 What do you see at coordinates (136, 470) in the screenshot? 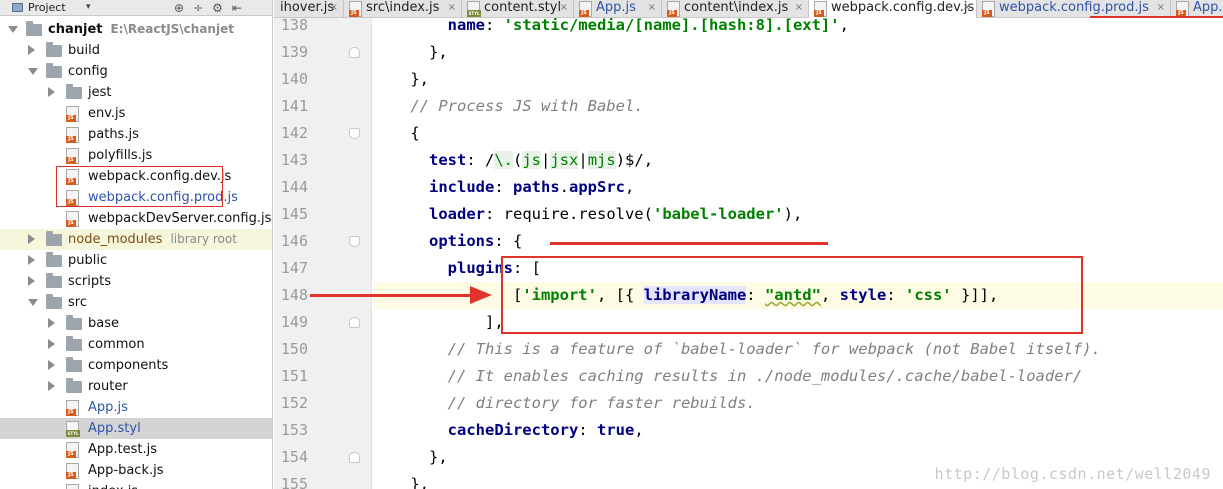
I see `tree-item-app-back-js: App-back.js` at bounding box center [136, 470].